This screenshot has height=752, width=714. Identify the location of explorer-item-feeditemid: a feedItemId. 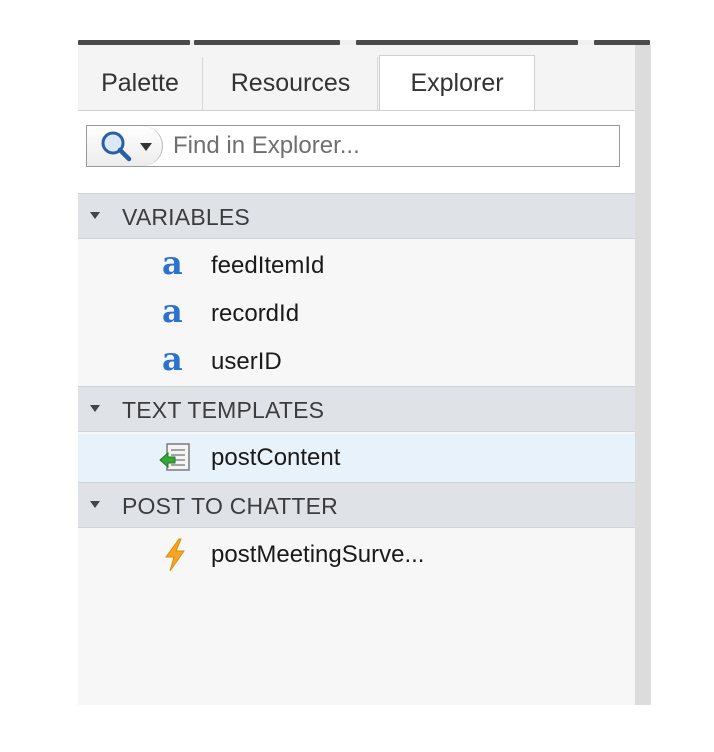
(356, 266).